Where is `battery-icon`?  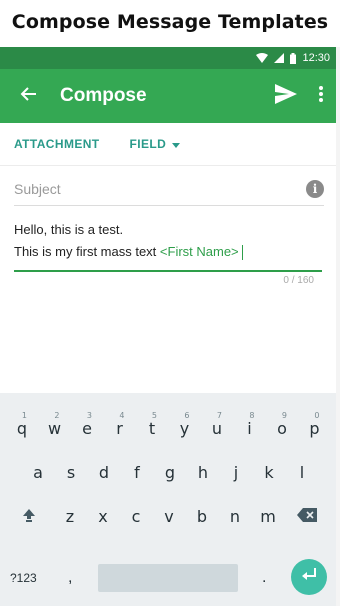 battery-icon is located at coordinates (293, 58).